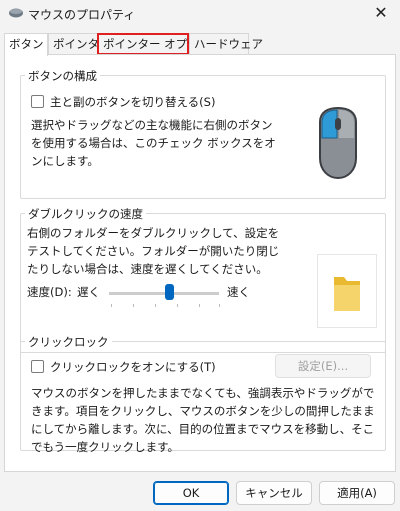  What do you see at coordinates (85, 214) in the screenshot?
I see `double-click-title: ダブルクリックの速度` at bounding box center [85, 214].